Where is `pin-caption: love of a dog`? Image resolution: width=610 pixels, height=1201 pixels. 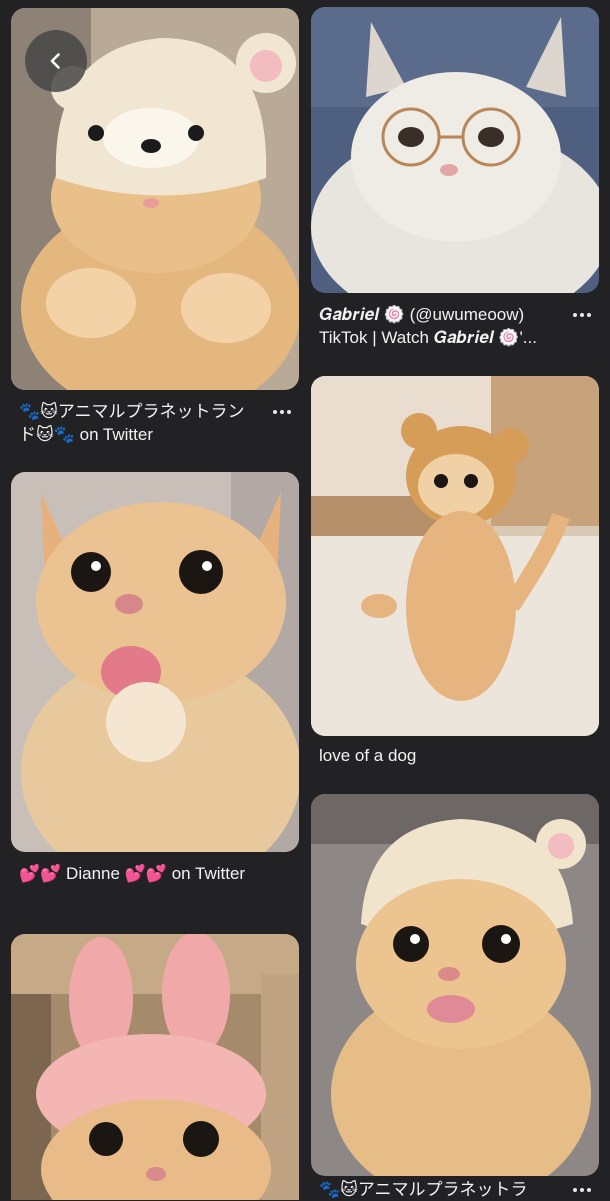
pin-caption: love of a dog is located at coordinates (439, 755).